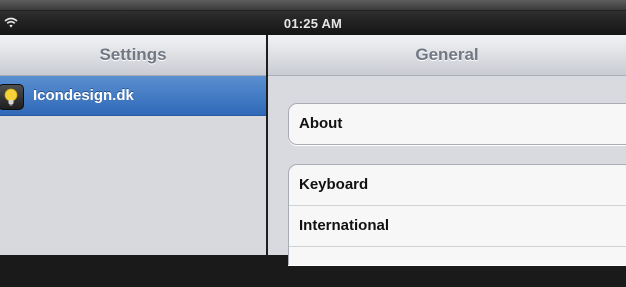 This screenshot has width=626, height=287. I want to click on status-time: 01:25 AM, so click(313, 23).